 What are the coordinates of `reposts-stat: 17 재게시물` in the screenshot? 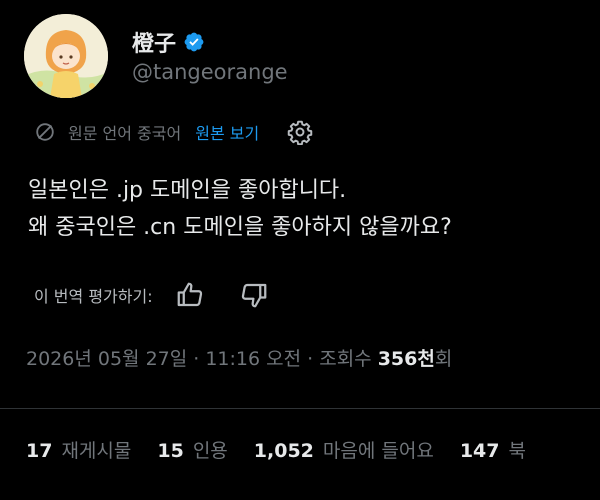 It's located at (78, 449).